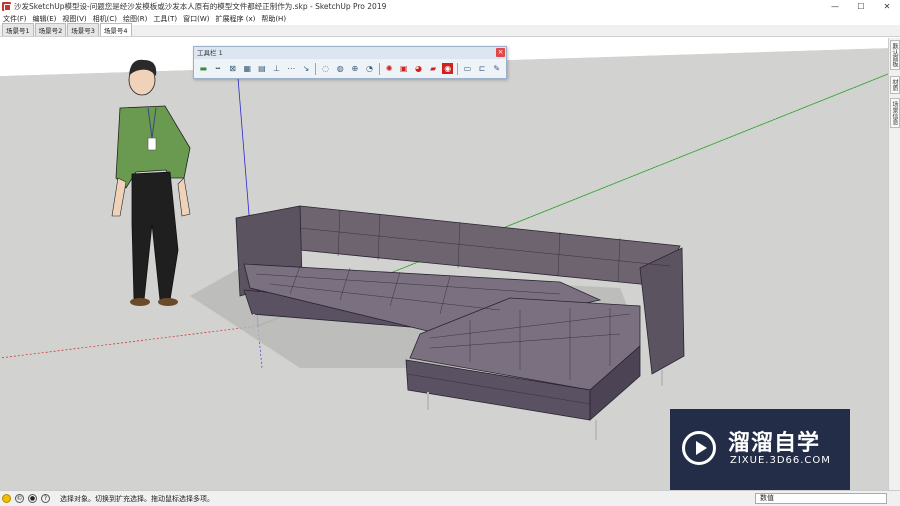  What do you see at coordinates (448, 68) in the screenshot?
I see `render-red-icon: ◉` at bounding box center [448, 68].